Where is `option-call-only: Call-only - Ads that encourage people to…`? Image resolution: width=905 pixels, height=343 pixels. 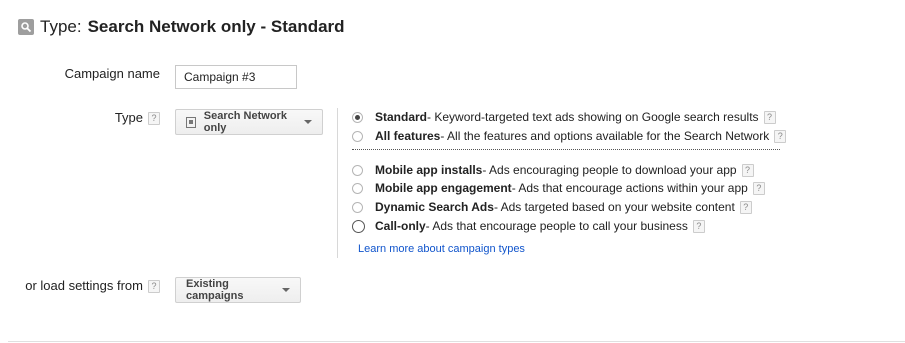 option-call-only: Call-only - Ads that encourage people to… is located at coordinates (528, 226).